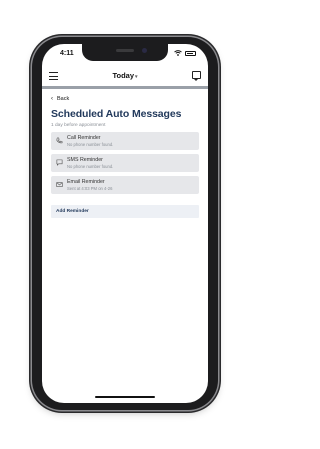 The height and width of the screenshot is (449, 320). I want to click on reminder-detail: Sent at 4:03 PM on 4-26, so click(90, 188).